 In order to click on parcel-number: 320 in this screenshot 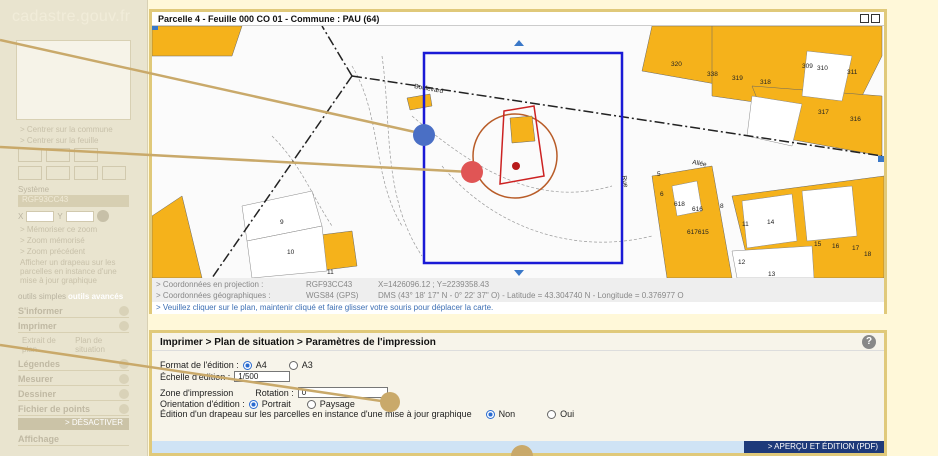, I will do `click(676, 64)`.